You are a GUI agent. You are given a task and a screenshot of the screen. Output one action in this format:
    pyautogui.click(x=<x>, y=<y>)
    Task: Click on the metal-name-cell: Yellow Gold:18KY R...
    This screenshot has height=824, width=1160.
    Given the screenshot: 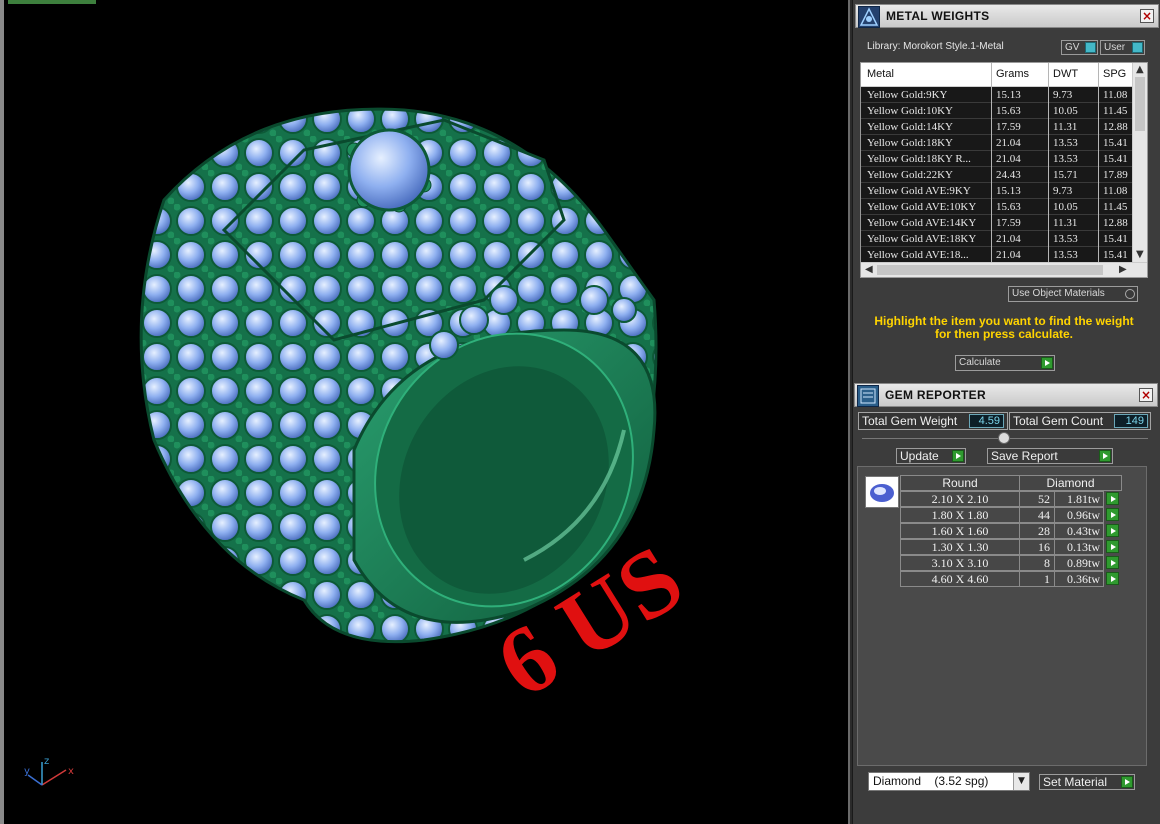 What is the action you would take?
    pyautogui.click(x=919, y=159)
    